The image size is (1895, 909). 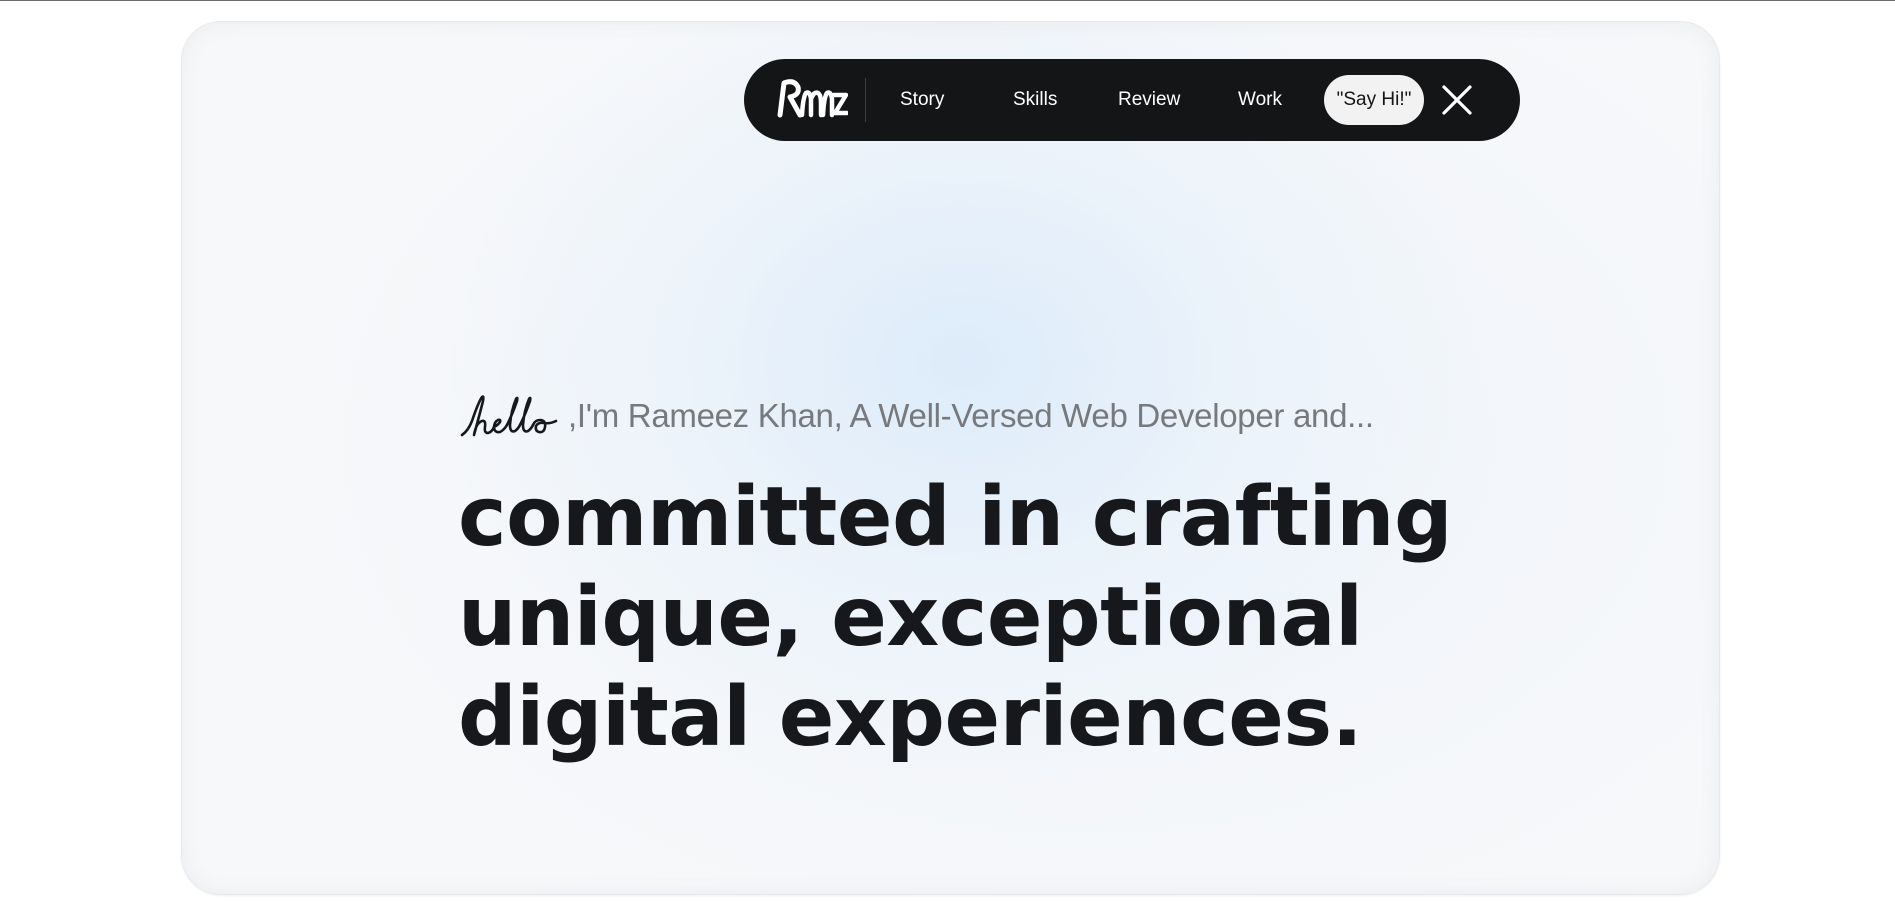 What do you see at coordinates (922, 100) in the screenshot?
I see `nav-item-story: Story` at bounding box center [922, 100].